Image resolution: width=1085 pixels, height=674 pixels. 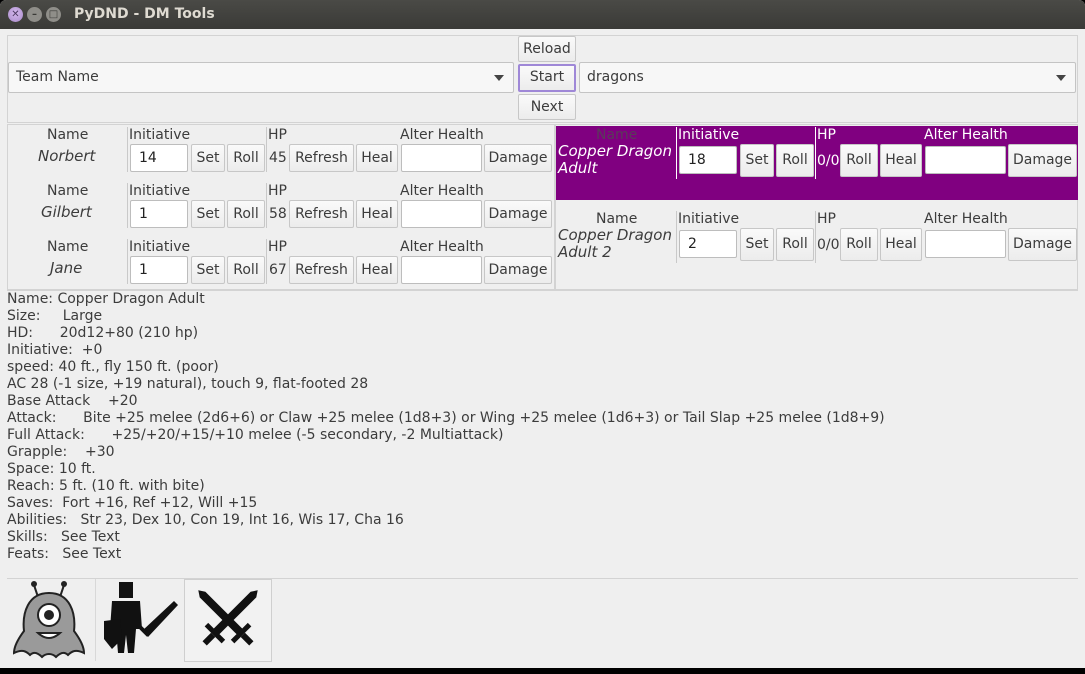 I want to click on knight-icon, so click(x=141, y=617).